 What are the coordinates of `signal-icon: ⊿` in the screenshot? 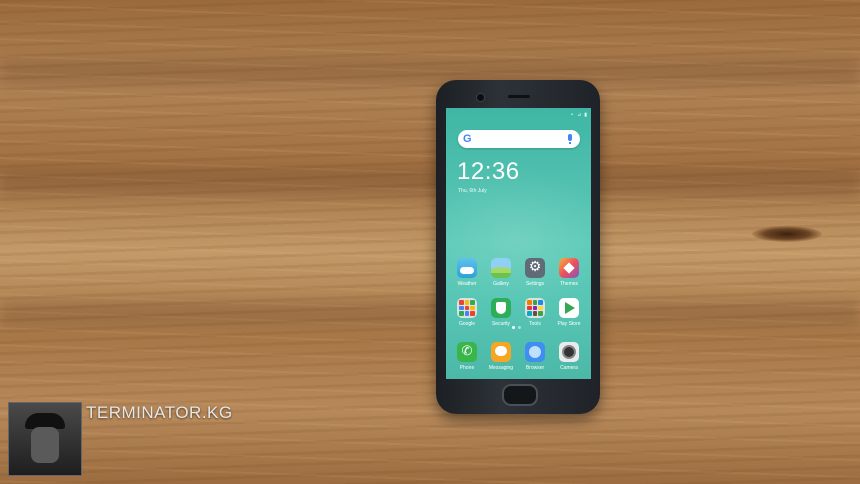 It's located at (579, 115).